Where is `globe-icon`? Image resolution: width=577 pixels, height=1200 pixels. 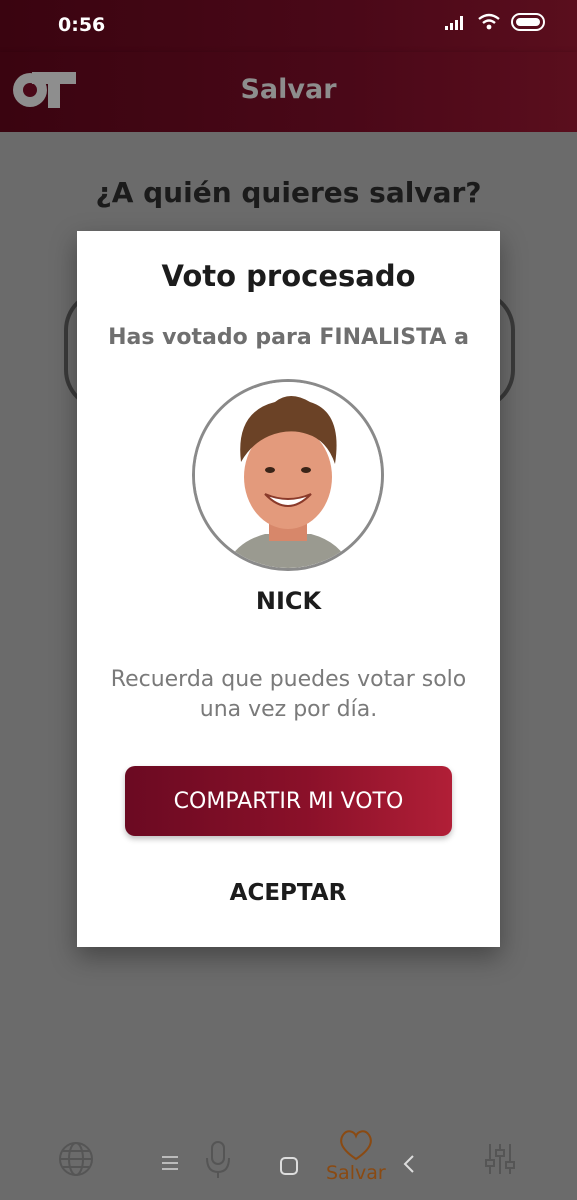
globe-icon is located at coordinates (76, 1159).